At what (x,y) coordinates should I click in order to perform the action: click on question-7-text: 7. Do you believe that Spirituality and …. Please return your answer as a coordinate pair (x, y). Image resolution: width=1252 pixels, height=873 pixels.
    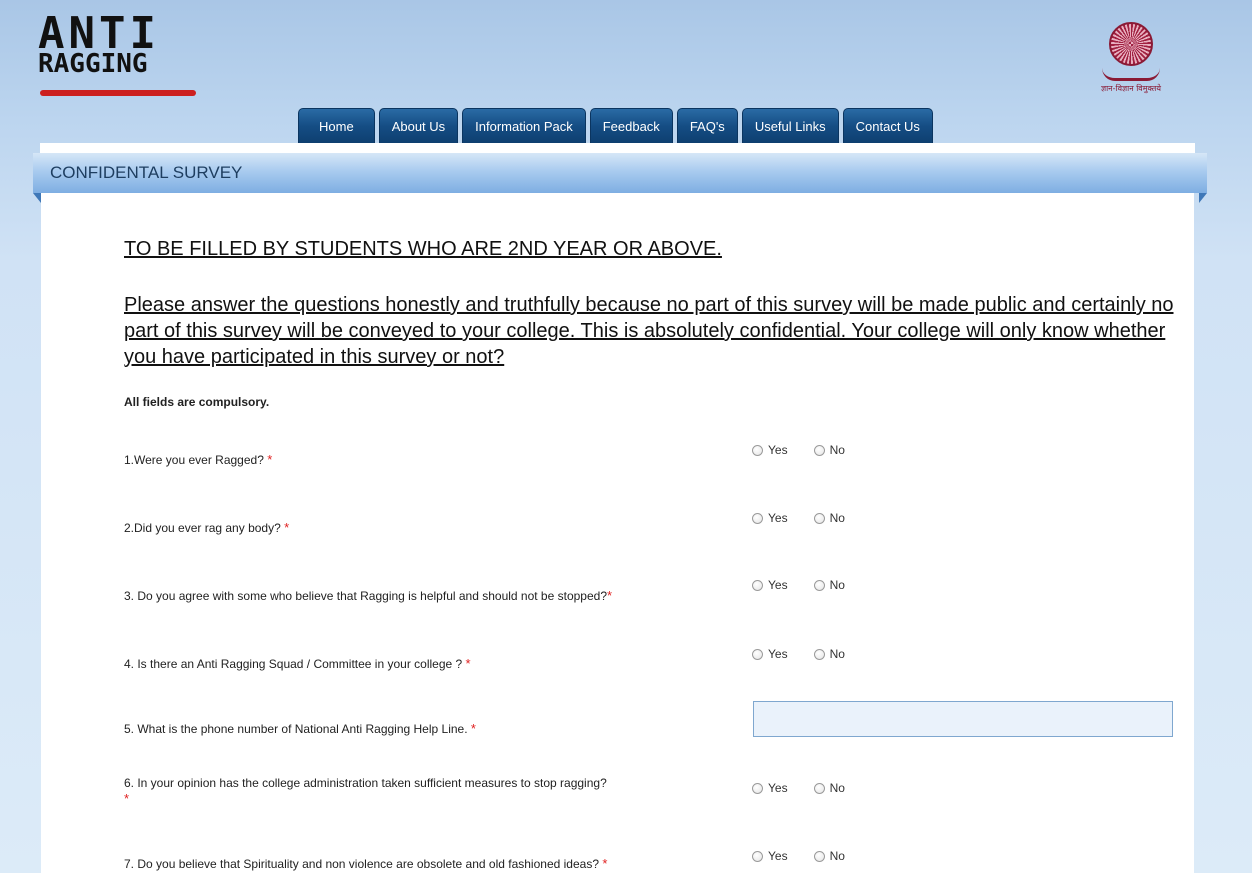
    Looking at the image, I should click on (363, 864).